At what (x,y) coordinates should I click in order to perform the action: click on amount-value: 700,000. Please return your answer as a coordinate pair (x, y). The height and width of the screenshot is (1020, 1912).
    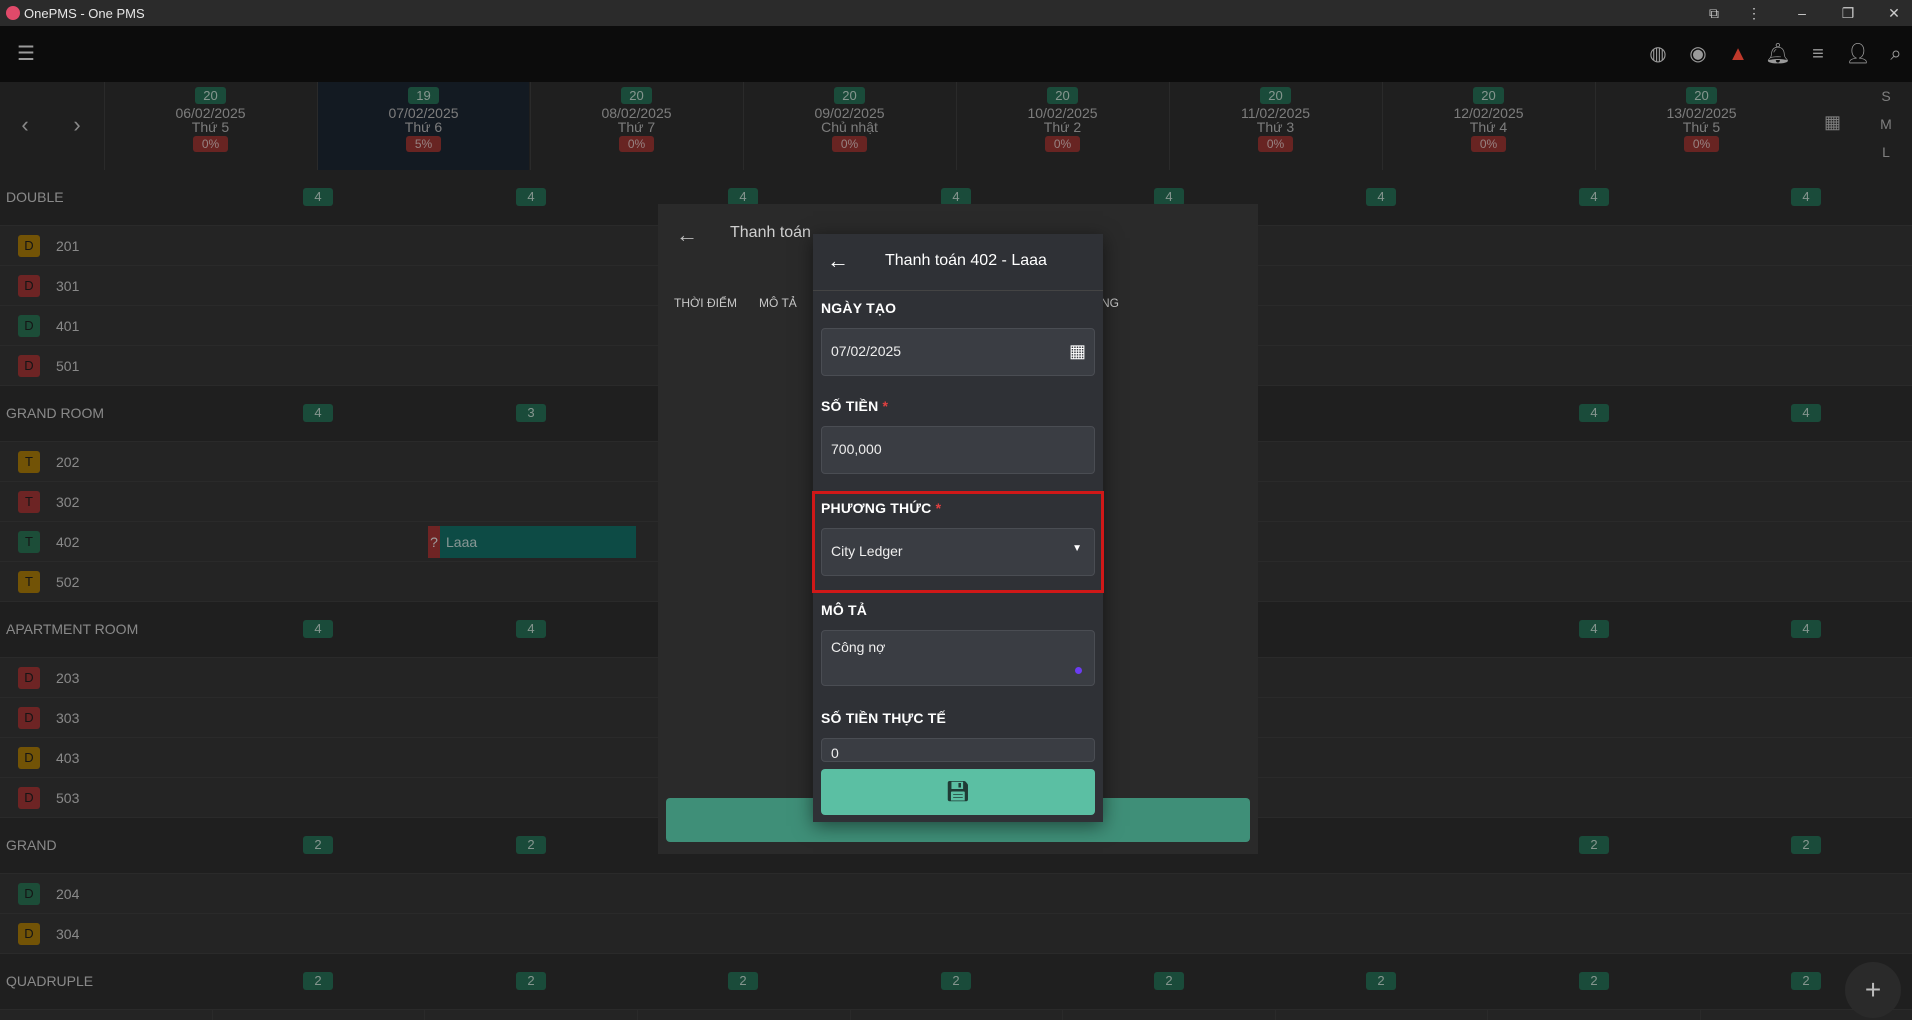
    Looking at the image, I should click on (856, 449).